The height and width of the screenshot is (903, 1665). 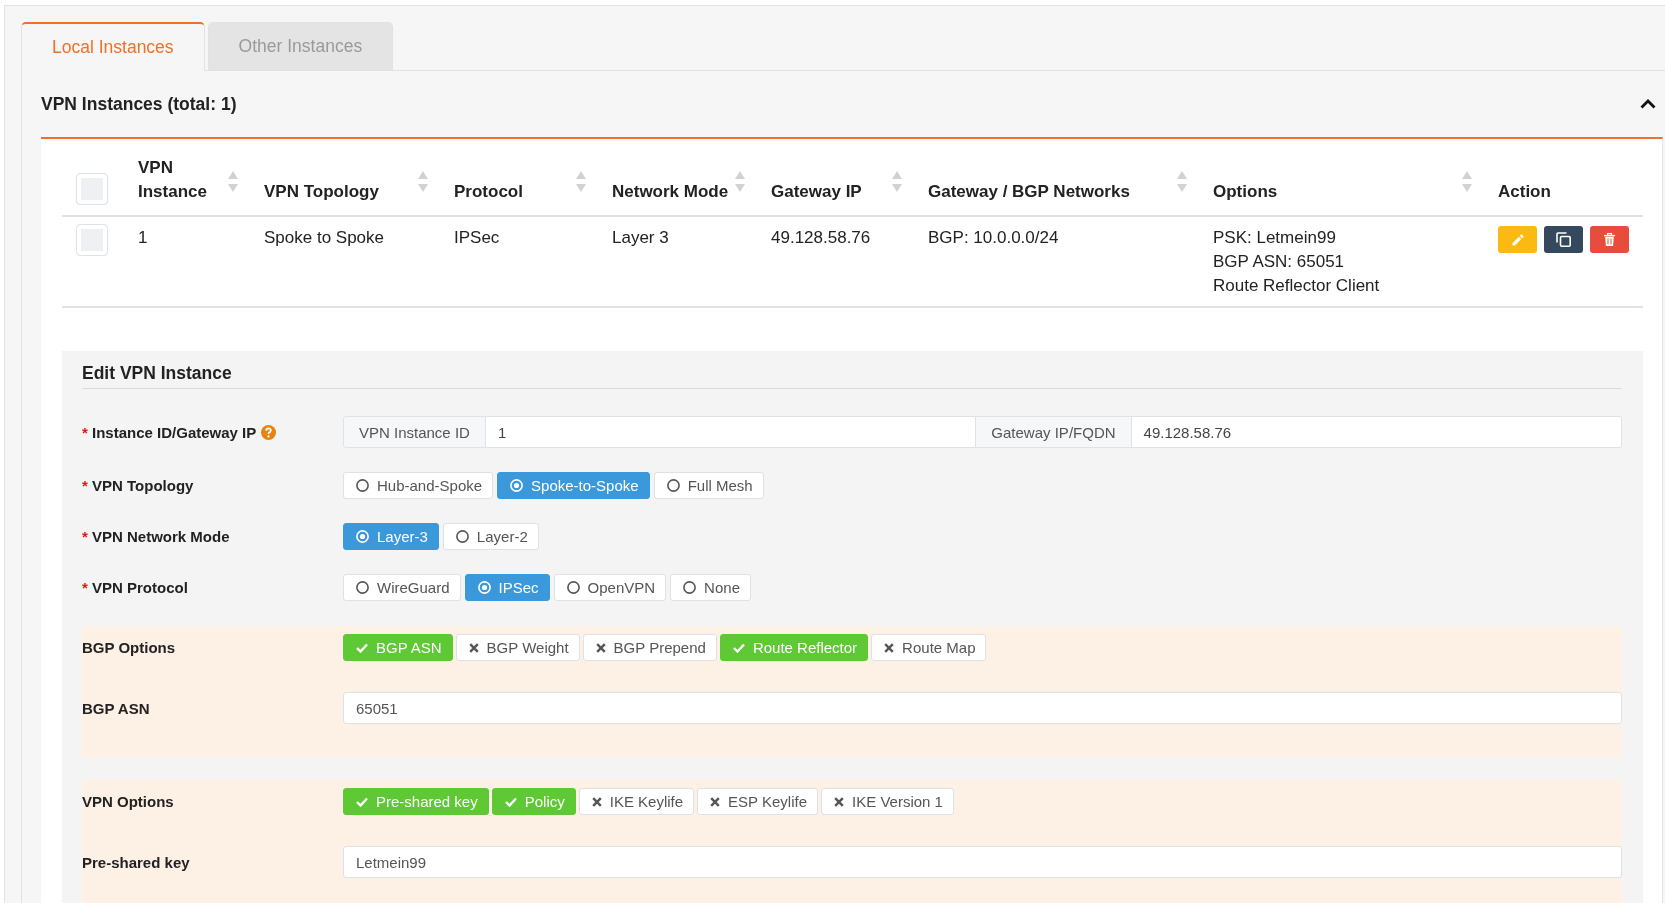 What do you see at coordinates (758, 801) in the screenshot?
I see `toggle-option: ESP Keylife` at bounding box center [758, 801].